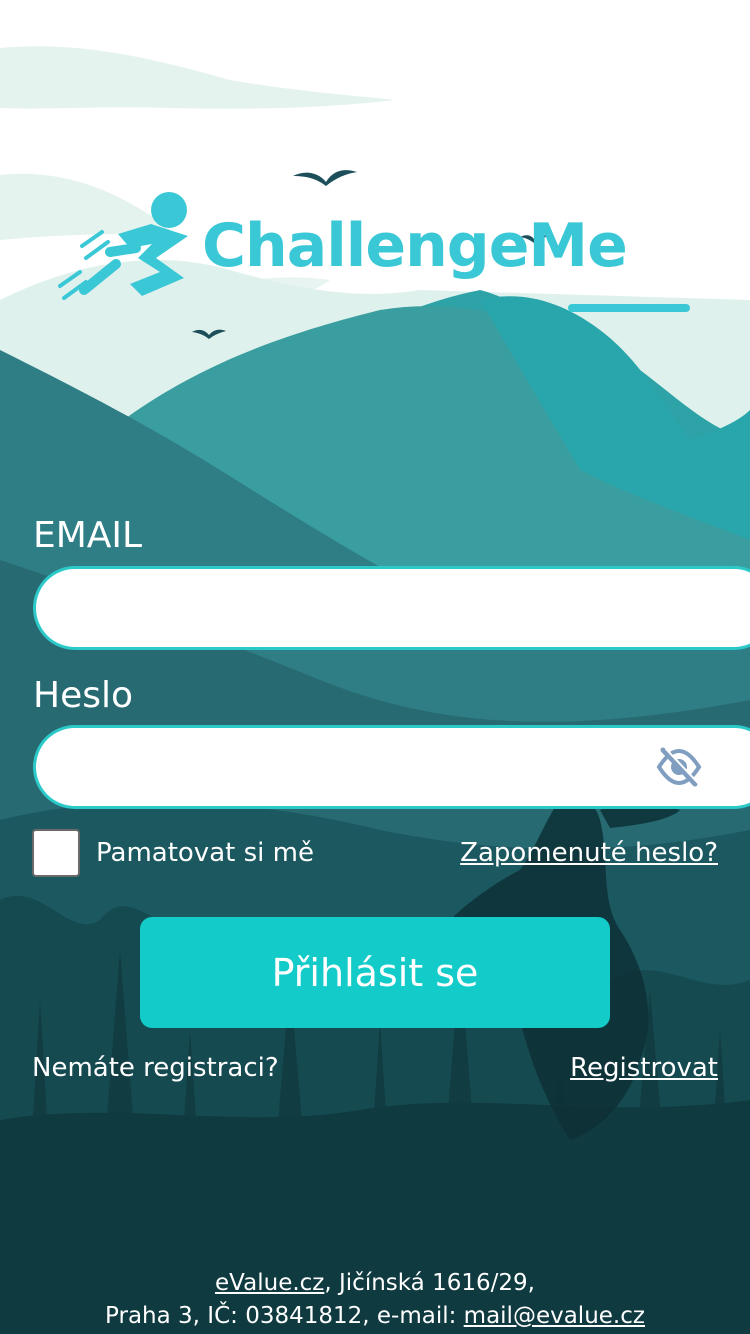 This screenshot has height=1334, width=750. I want to click on footer-line-1: eValue.cz, Jičínská 1616/29,, so click(375, 1283).